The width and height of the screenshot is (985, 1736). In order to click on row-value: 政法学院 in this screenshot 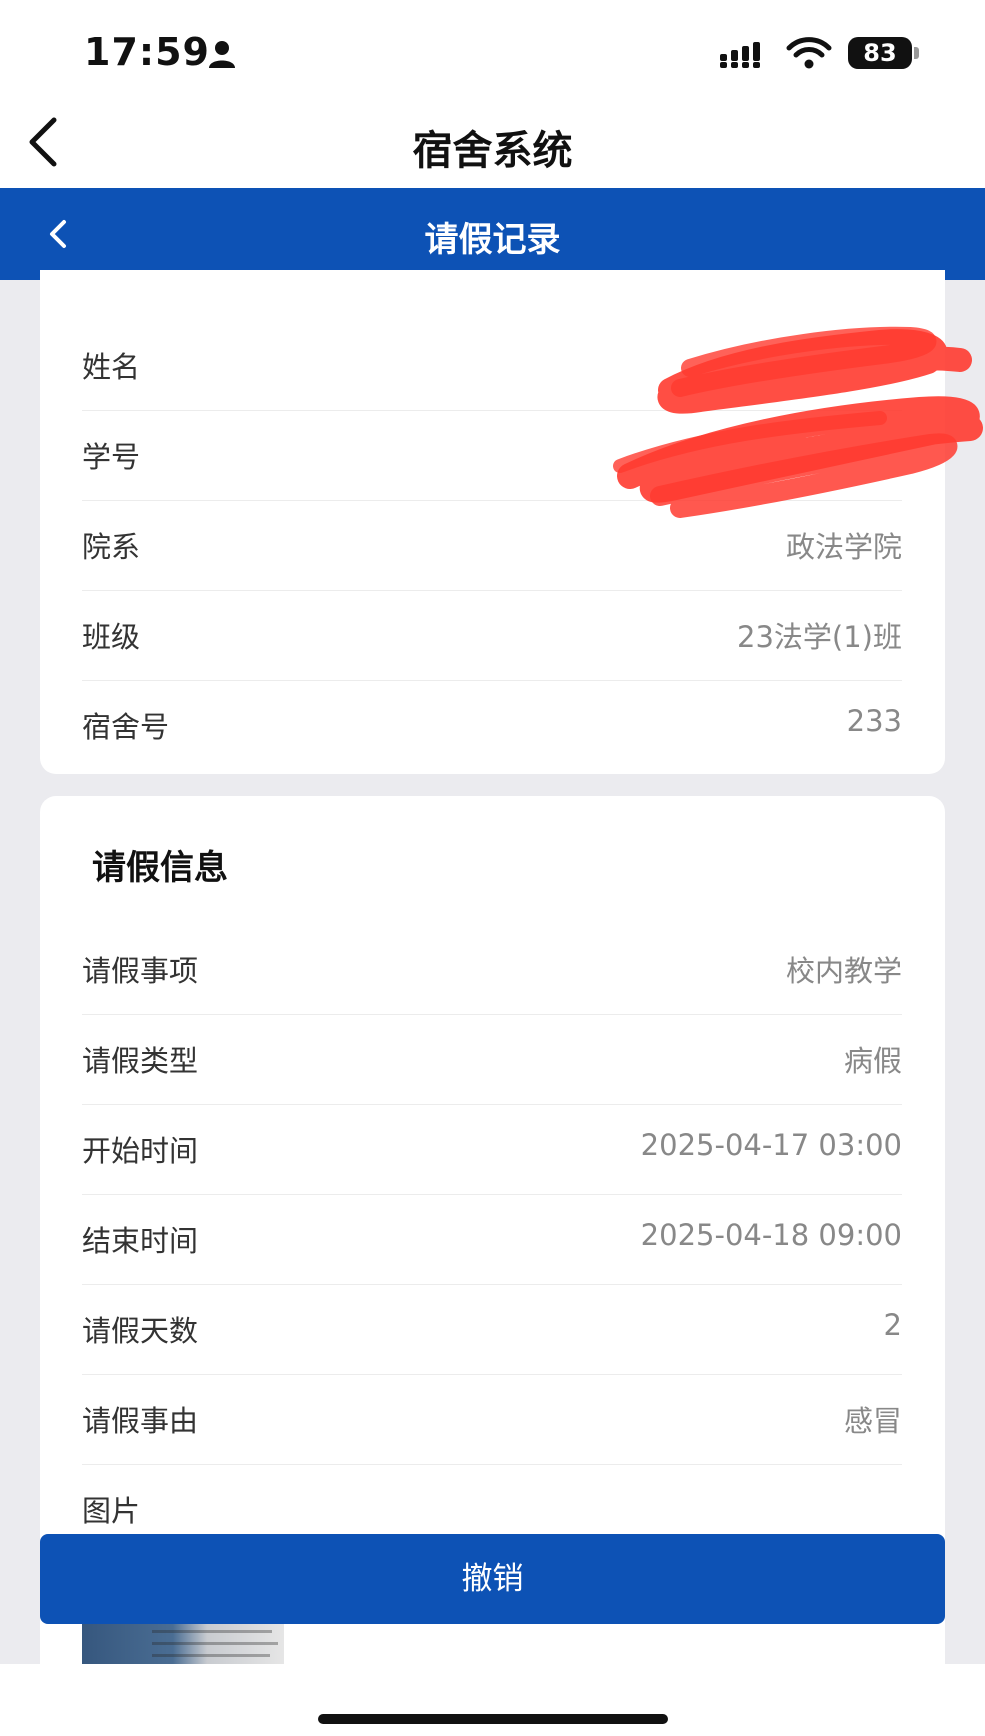, I will do `click(843, 547)`.